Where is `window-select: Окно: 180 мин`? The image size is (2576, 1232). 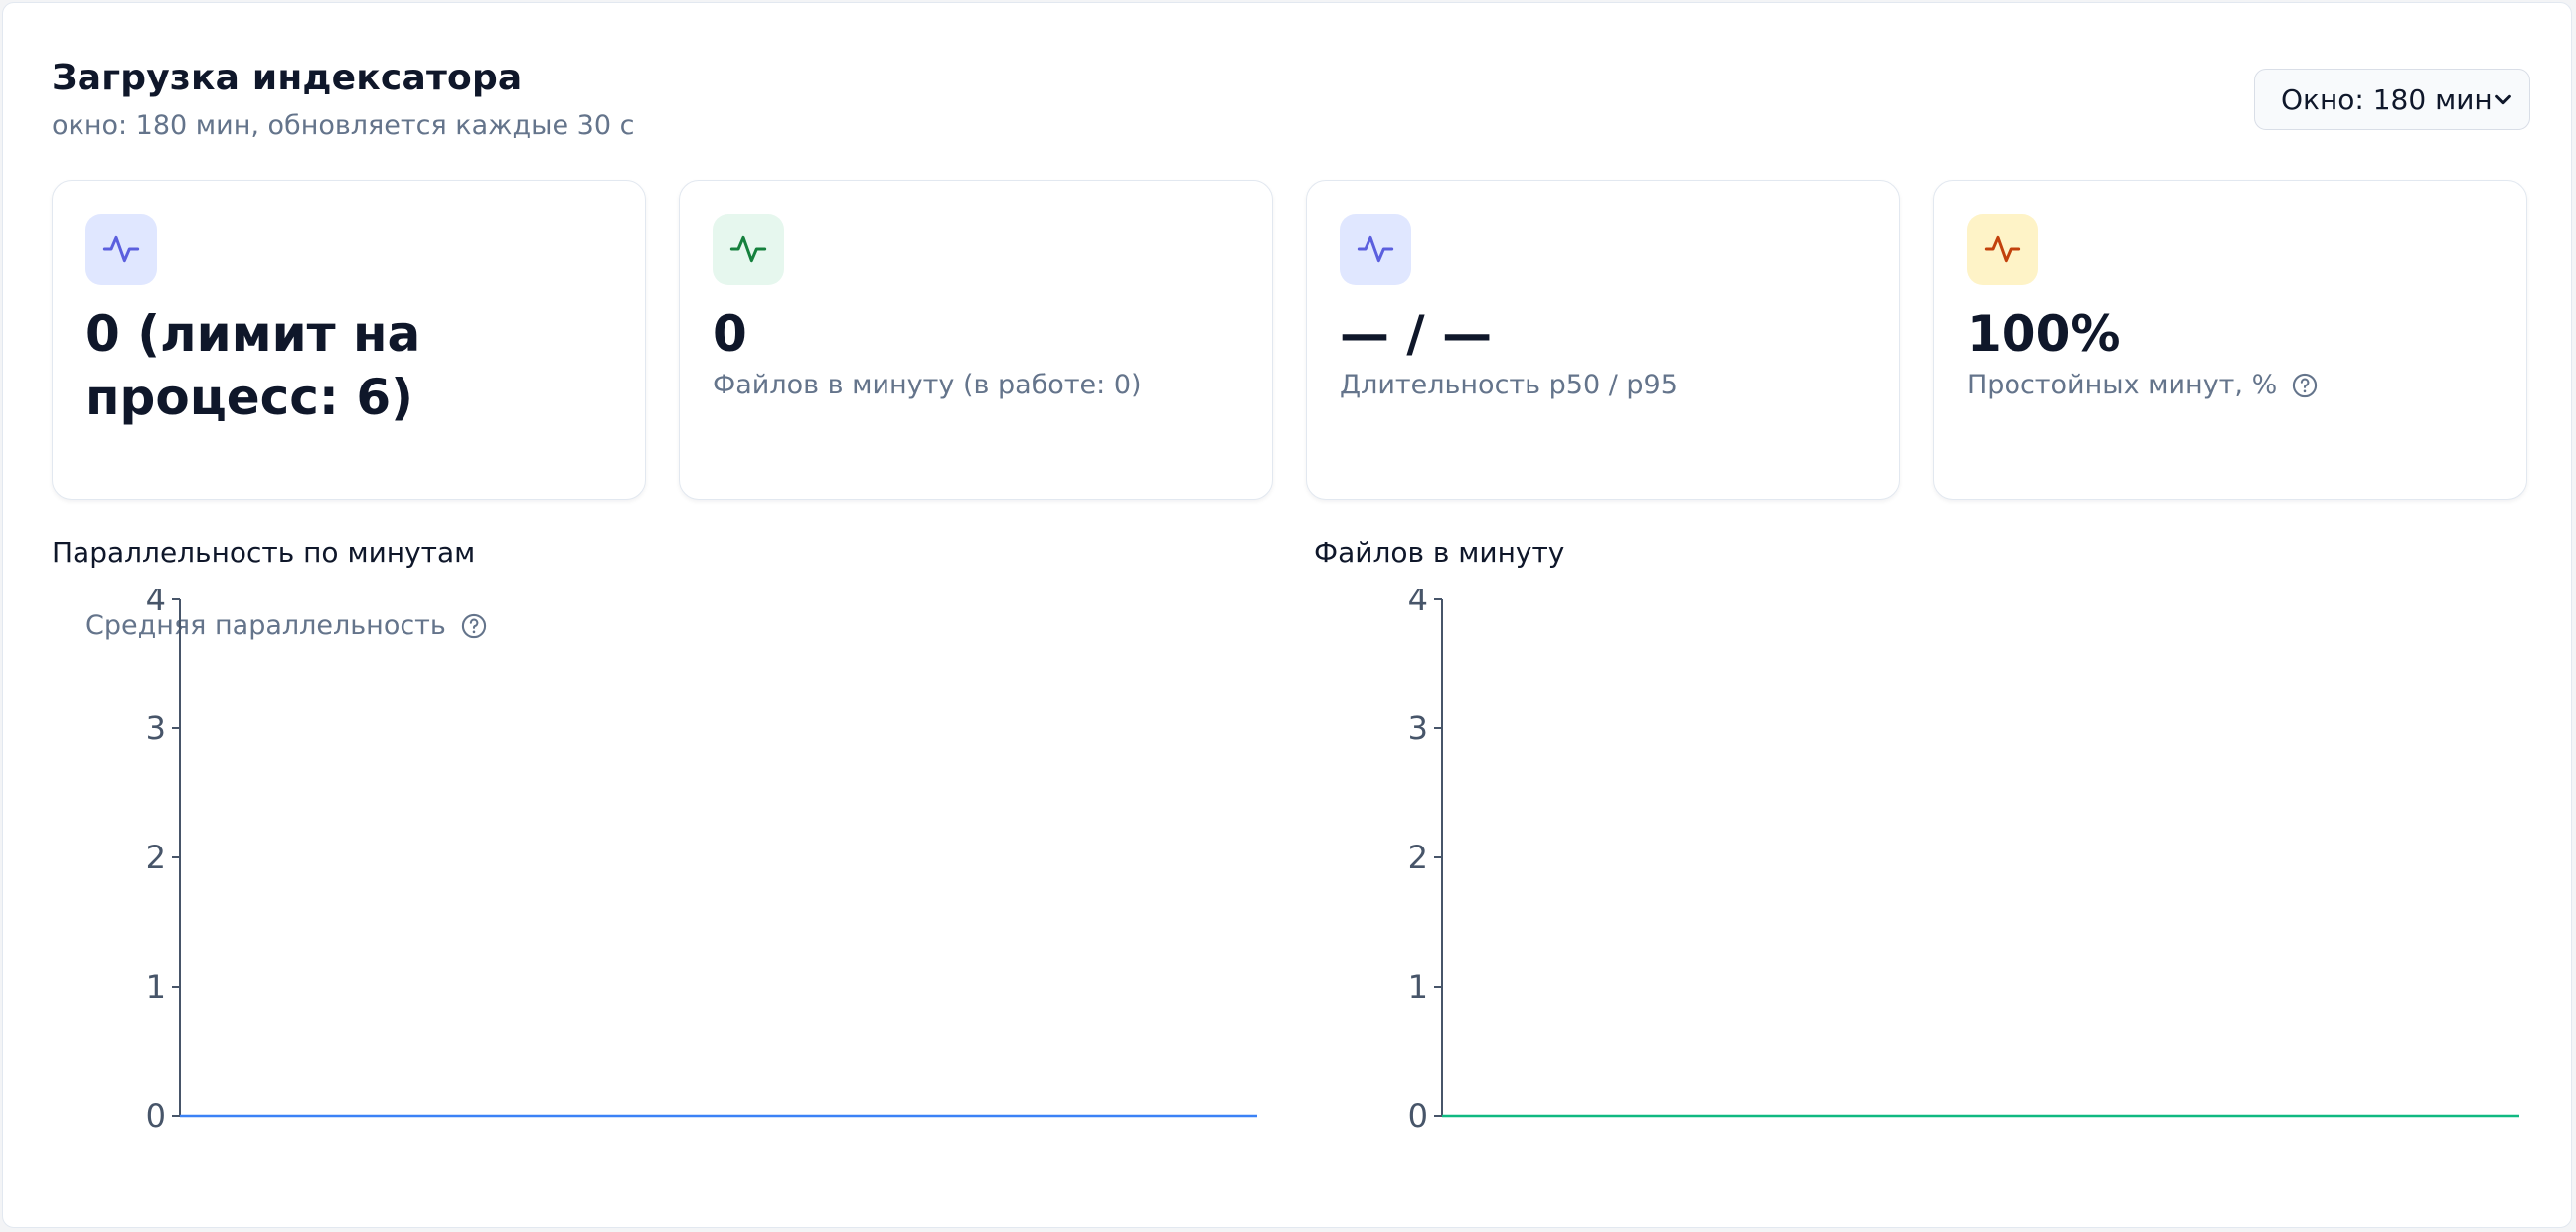 window-select: Окно: 180 мин is located at coordinates (2392, 99).